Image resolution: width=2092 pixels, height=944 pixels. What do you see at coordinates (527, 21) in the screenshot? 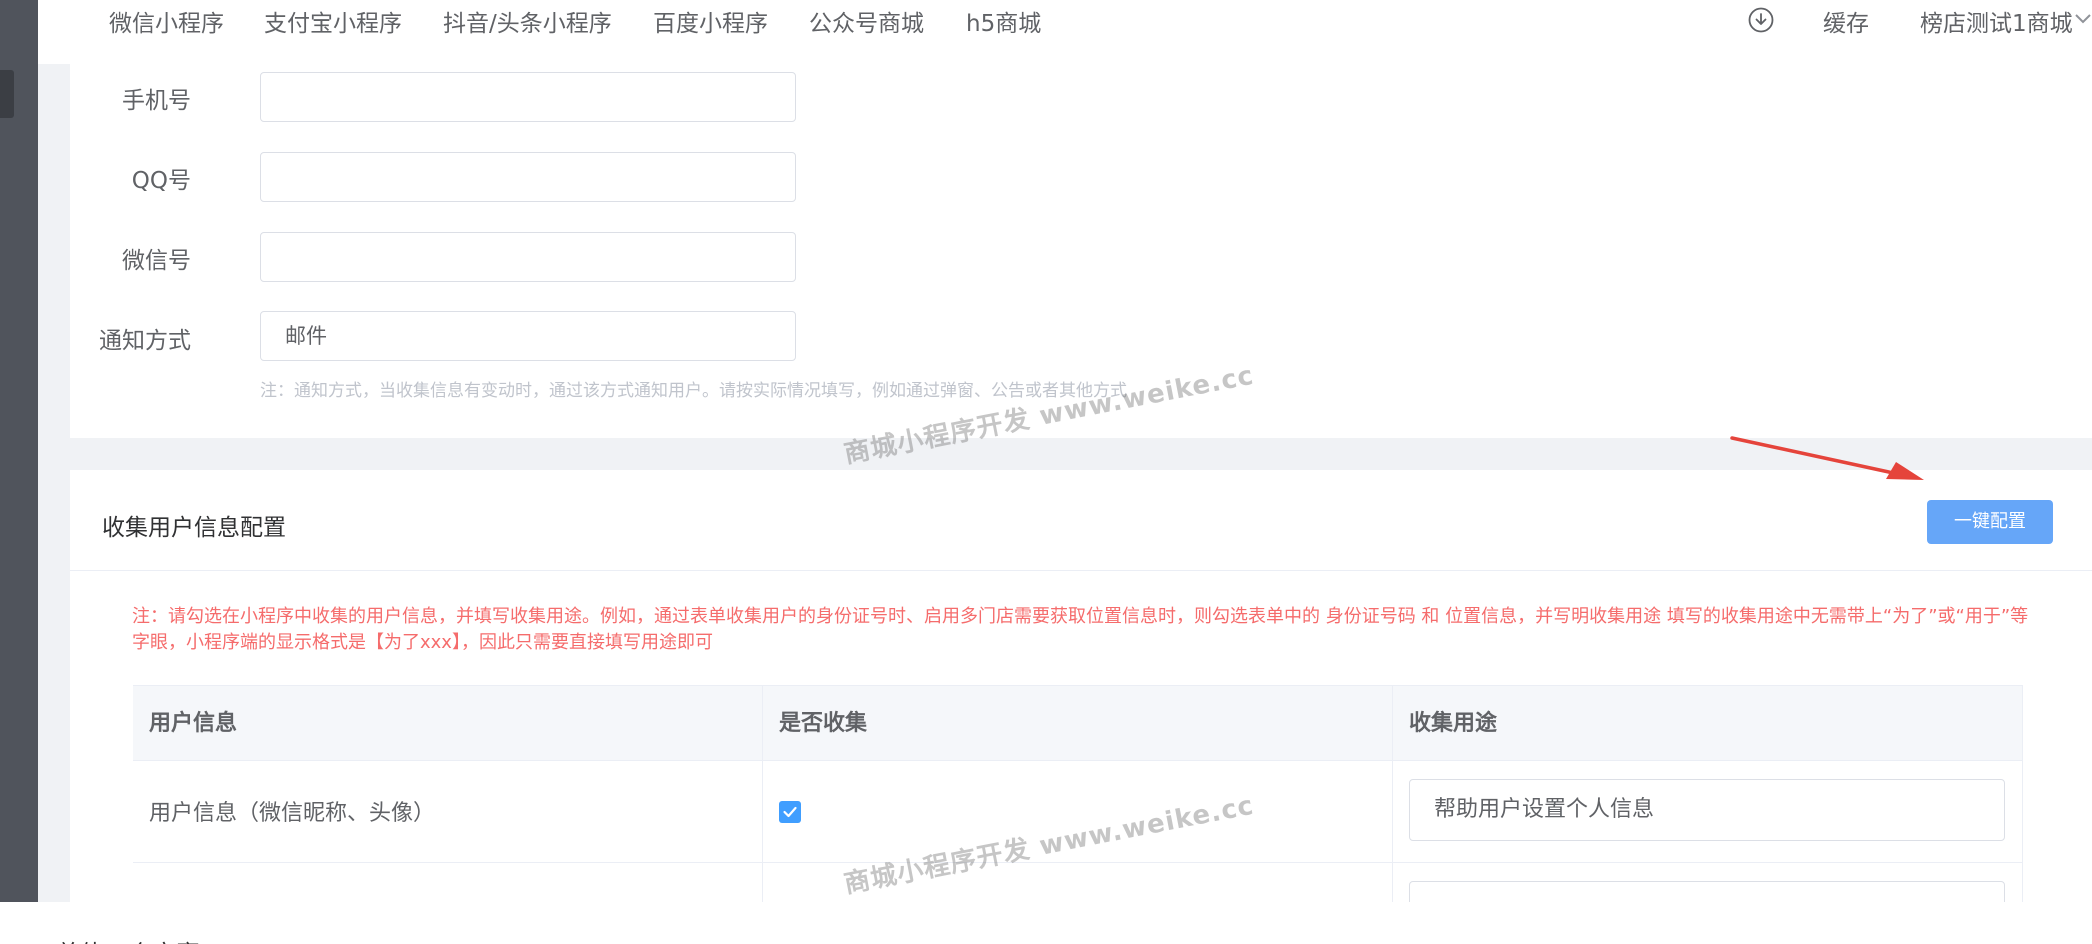
I see `nav-item-douyin-miniprogram: 抖音/头条小程序` at bounding box center [527, 21].